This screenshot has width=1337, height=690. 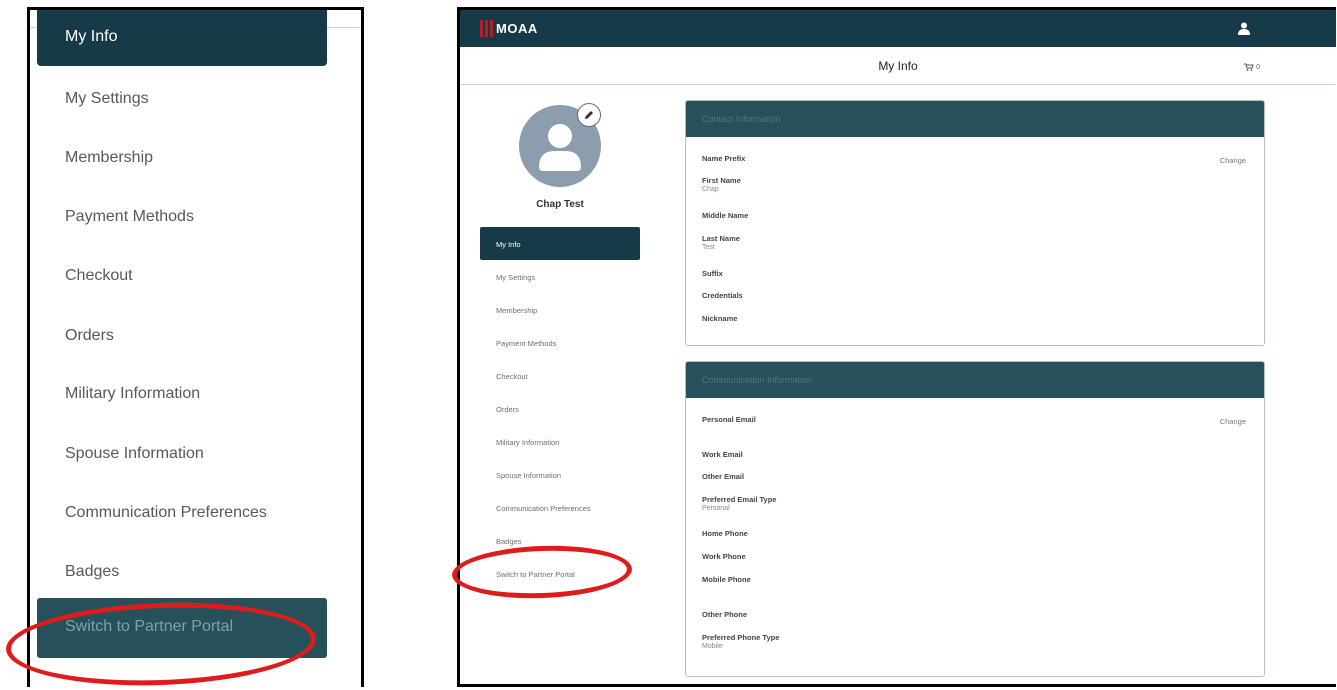 I want to click on page-header: My Info 0, so click(x=898, y=66).